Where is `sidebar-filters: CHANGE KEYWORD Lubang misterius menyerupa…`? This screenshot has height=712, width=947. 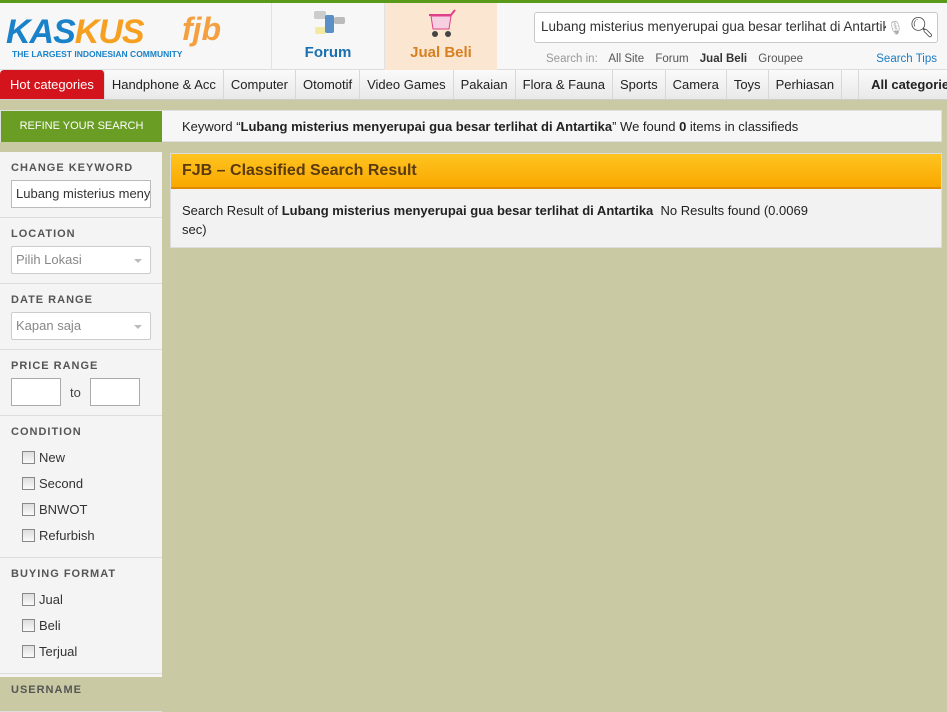 sidebar-filters: CHANGE KEYWORD Lubang misterius menyerupa… is located at coordinates (81, 432).